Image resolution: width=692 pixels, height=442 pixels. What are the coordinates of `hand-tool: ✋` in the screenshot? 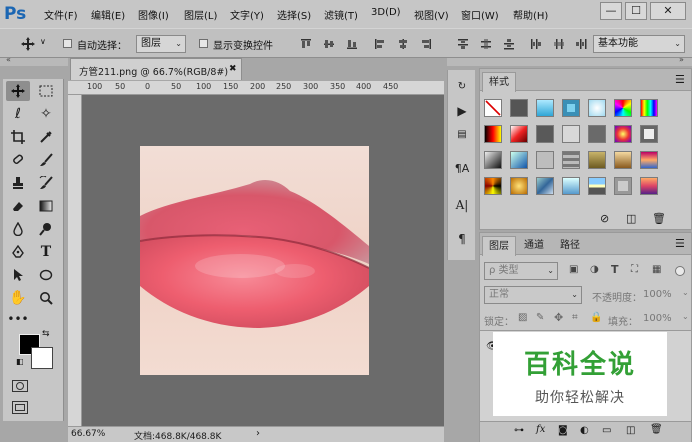 It's located at (18, 298).